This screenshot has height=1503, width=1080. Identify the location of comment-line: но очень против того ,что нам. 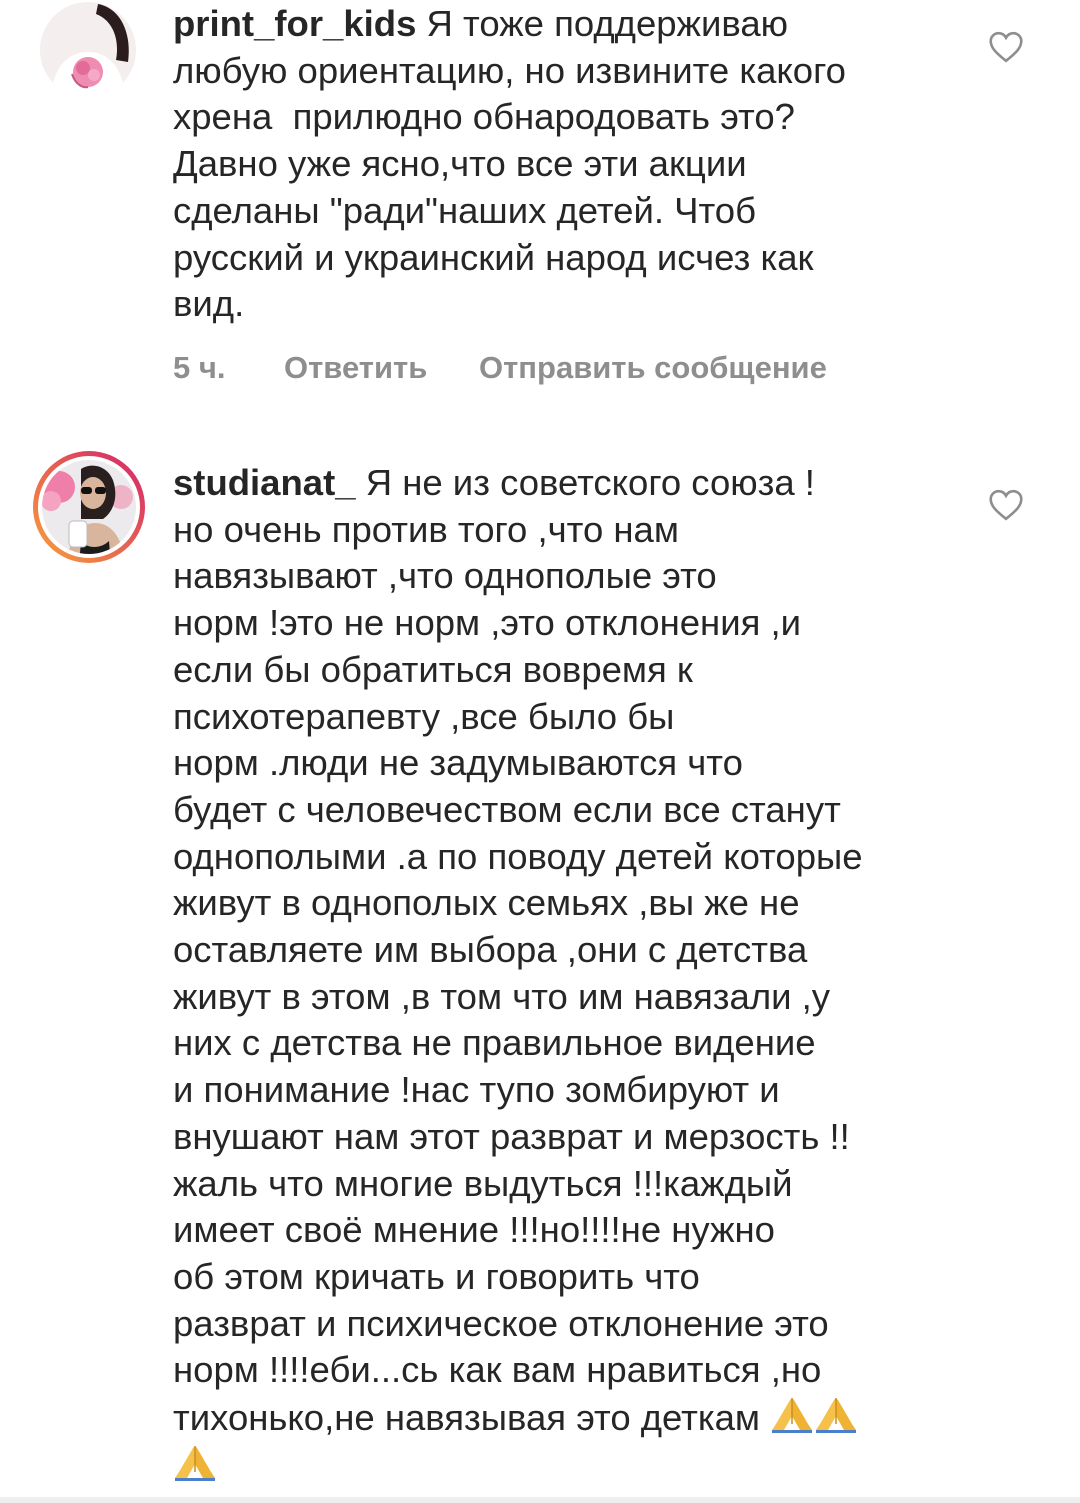
(426, 529).